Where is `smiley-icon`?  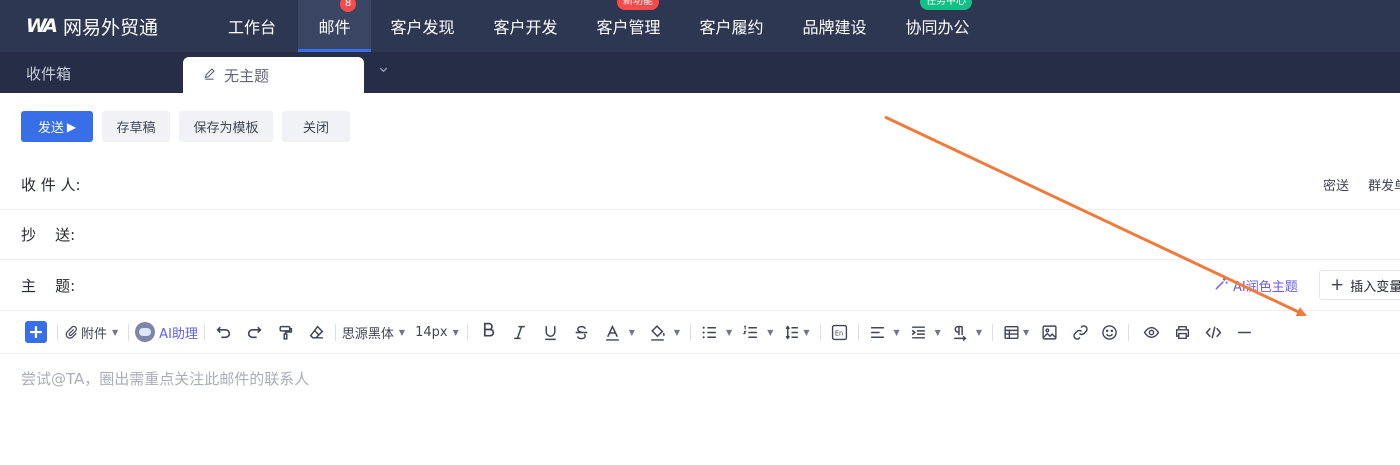 smiley-icon is located at coordinates (1109, 332).